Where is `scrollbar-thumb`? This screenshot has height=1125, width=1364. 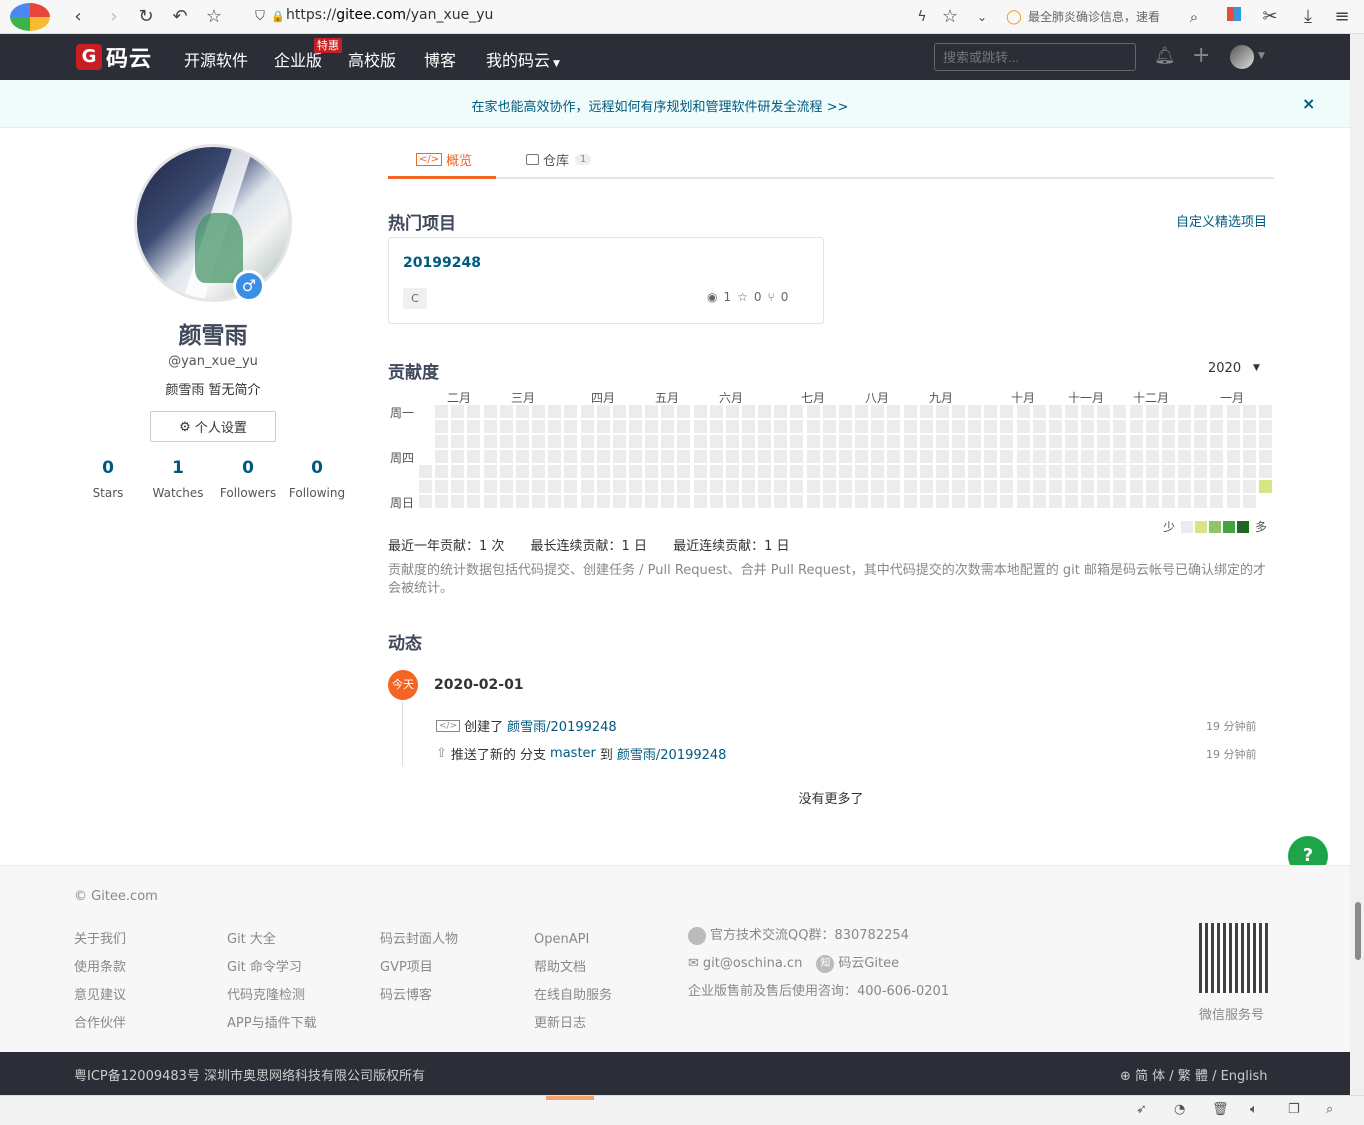
scrollbar-thumb is located at coordinates (1358, 931).